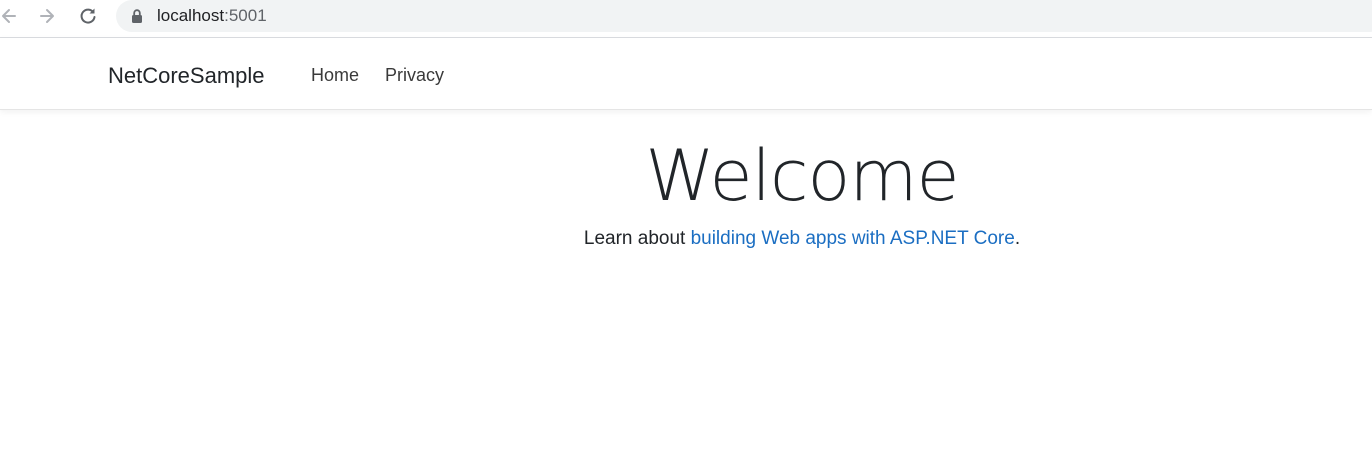  I want to click on reload-button, so click(88, 16).